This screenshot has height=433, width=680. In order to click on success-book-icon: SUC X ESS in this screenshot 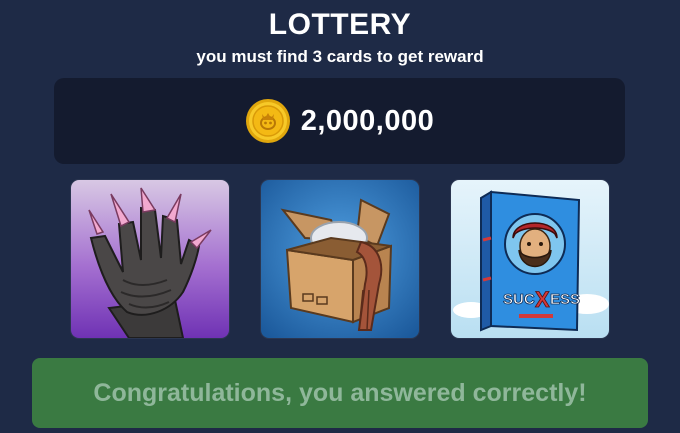, I will do `click(530, 259)`.